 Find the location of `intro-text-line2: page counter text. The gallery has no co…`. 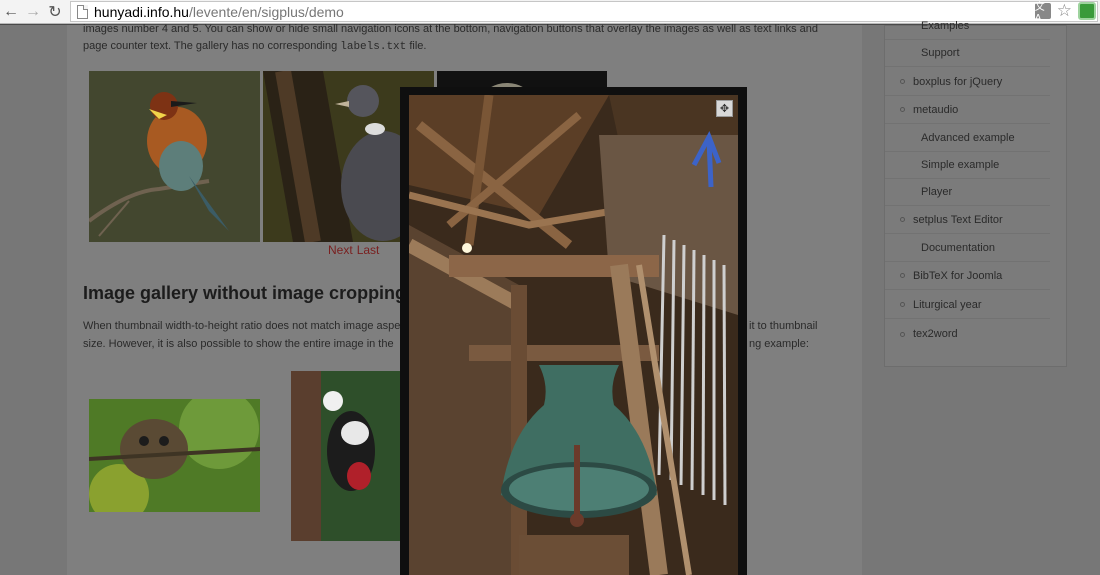

intro-text-line2: page counter text. The gallery has no co… is located at coordinates (255, 46).